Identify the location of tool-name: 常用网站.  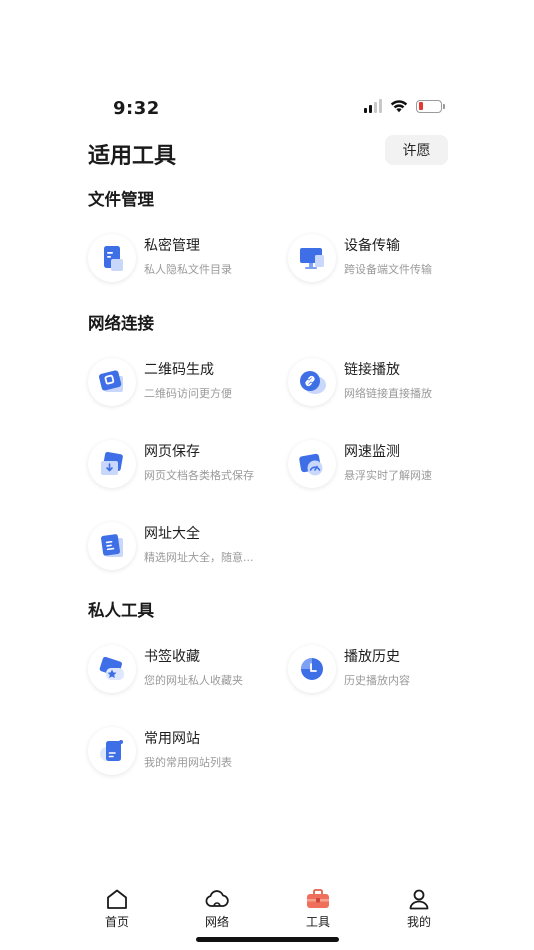
(172, 739).